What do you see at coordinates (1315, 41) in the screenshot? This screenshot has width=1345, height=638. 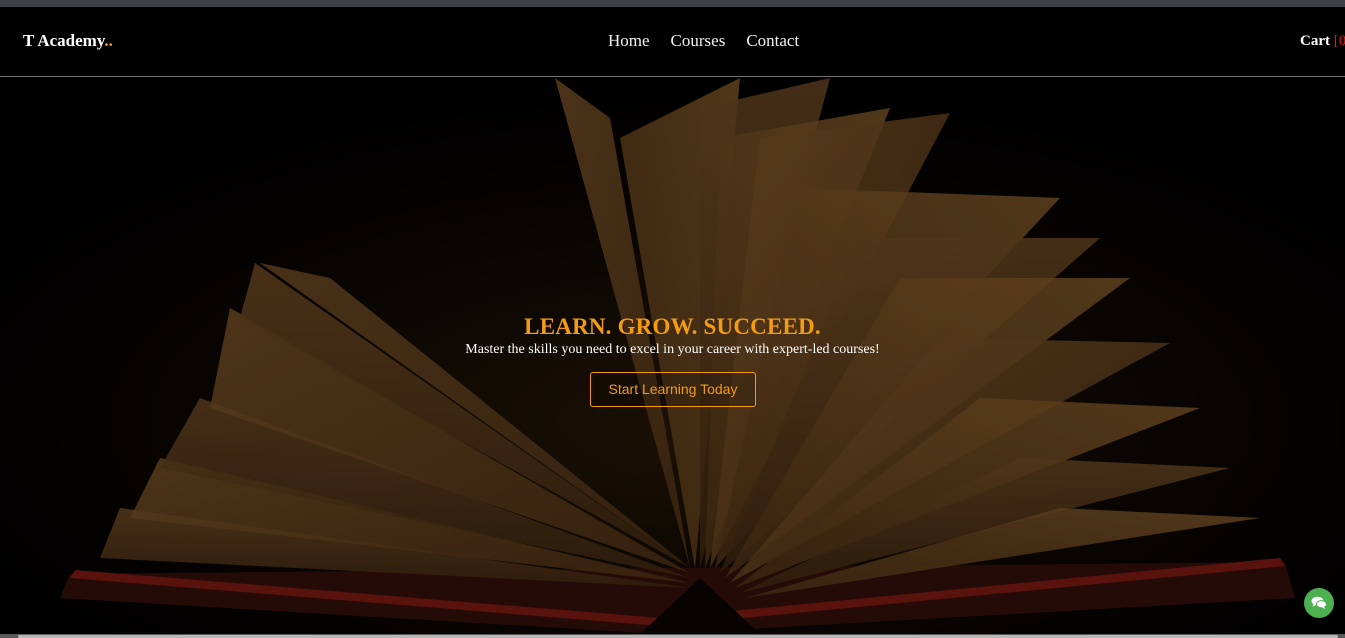 I see `cart-label: Cart` at bounding box center [1315, 41].